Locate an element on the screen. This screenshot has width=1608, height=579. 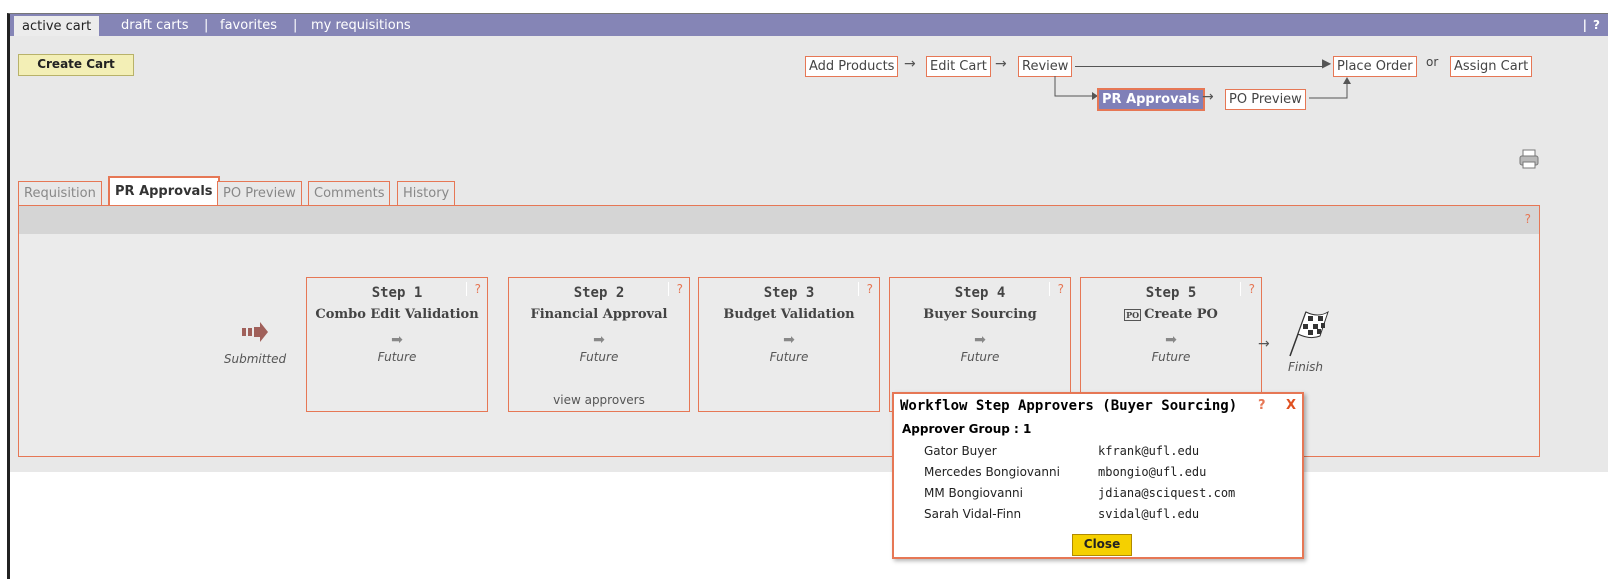
process-add-products: Add Products is located at coordinates (852, 66).